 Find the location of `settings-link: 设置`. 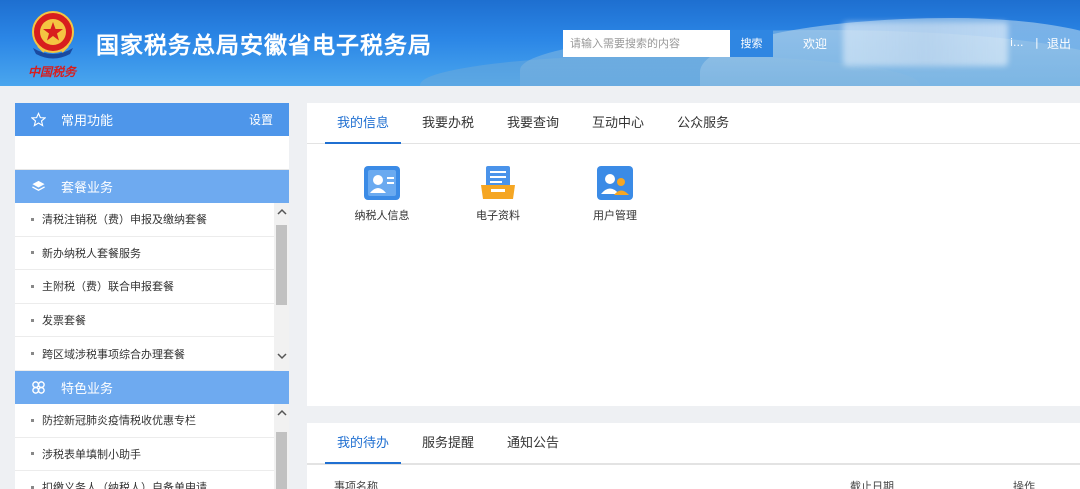

settings-link: 设置 is located at coordinates (261, 119).